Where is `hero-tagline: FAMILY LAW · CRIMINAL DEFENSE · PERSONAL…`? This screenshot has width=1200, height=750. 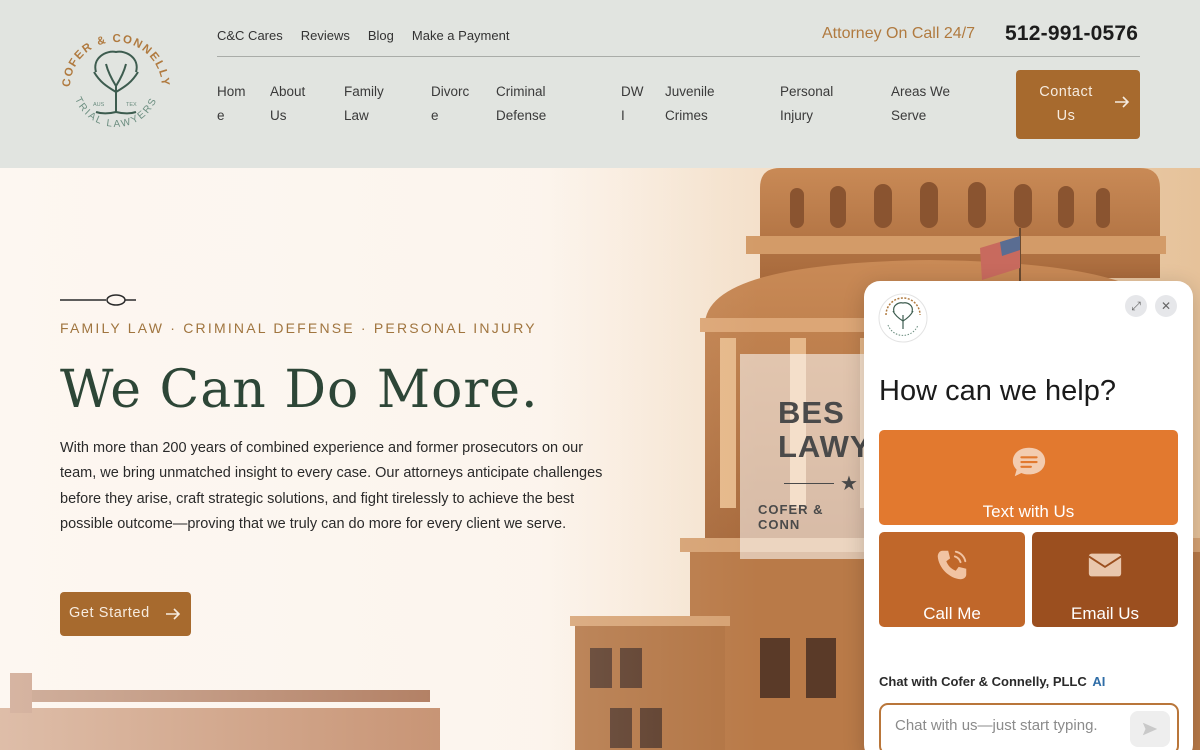
hero-tagline: FAMILY LAW · CRIMINAL DEFENSE · PERSONAL… is located at coordinates (298, 328).